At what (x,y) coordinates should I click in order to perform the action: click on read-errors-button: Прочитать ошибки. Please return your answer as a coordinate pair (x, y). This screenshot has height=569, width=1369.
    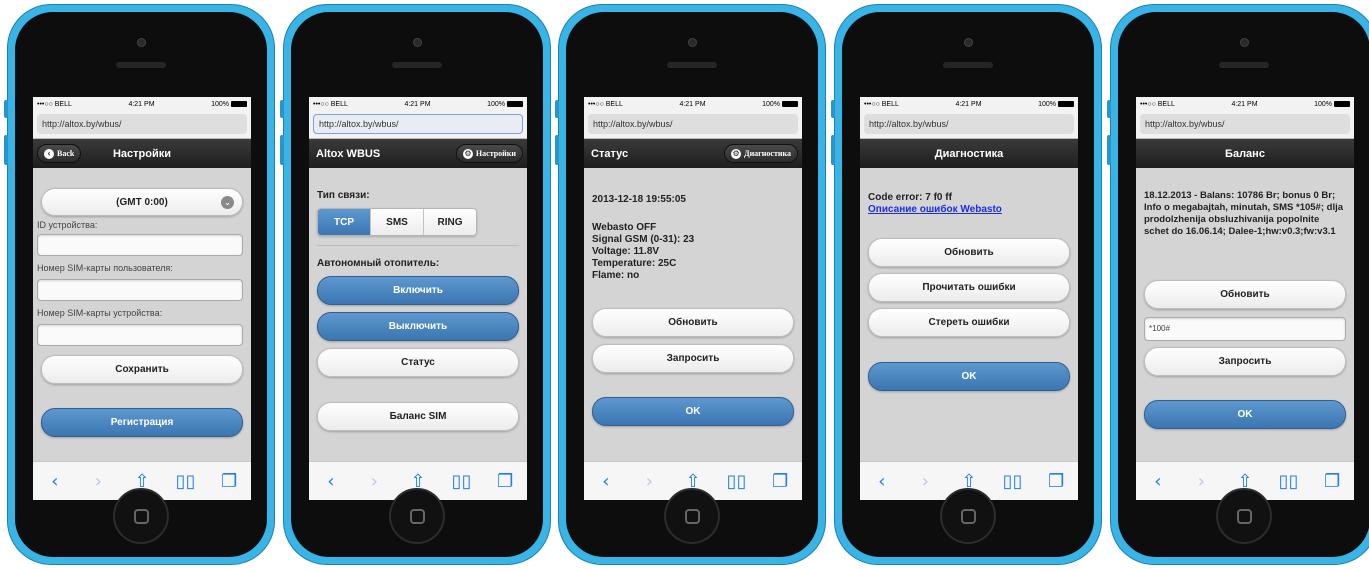
    Looking at the image, I should click on (969, 287).